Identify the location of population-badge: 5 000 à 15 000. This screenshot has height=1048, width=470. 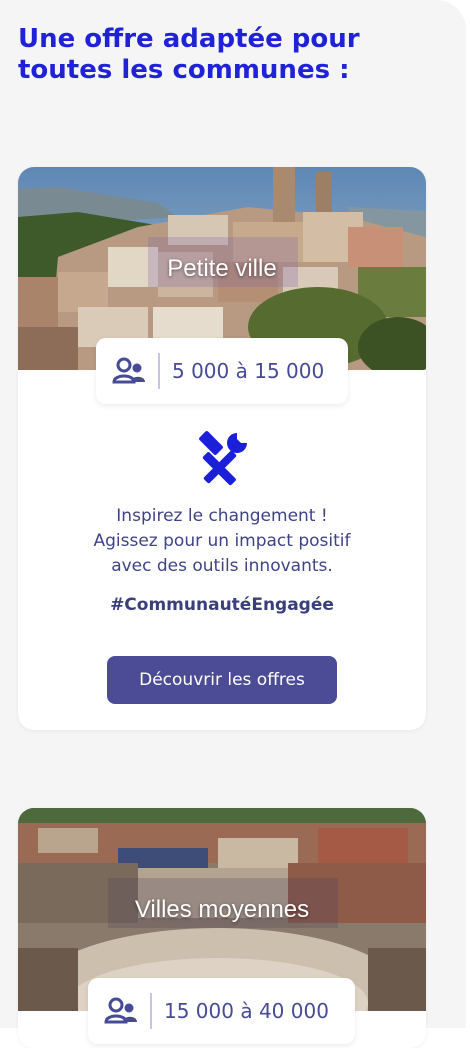
(222, 371).